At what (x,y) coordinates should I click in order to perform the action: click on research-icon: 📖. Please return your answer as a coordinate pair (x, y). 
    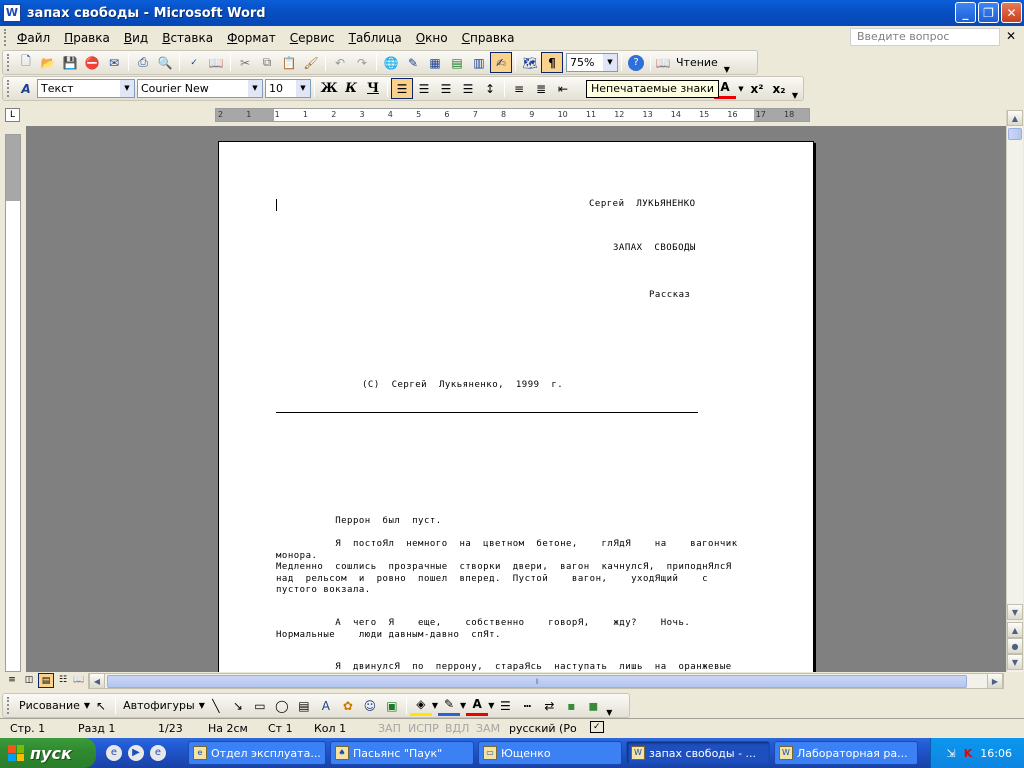
    Looking at the image, I should click on (216, 62).